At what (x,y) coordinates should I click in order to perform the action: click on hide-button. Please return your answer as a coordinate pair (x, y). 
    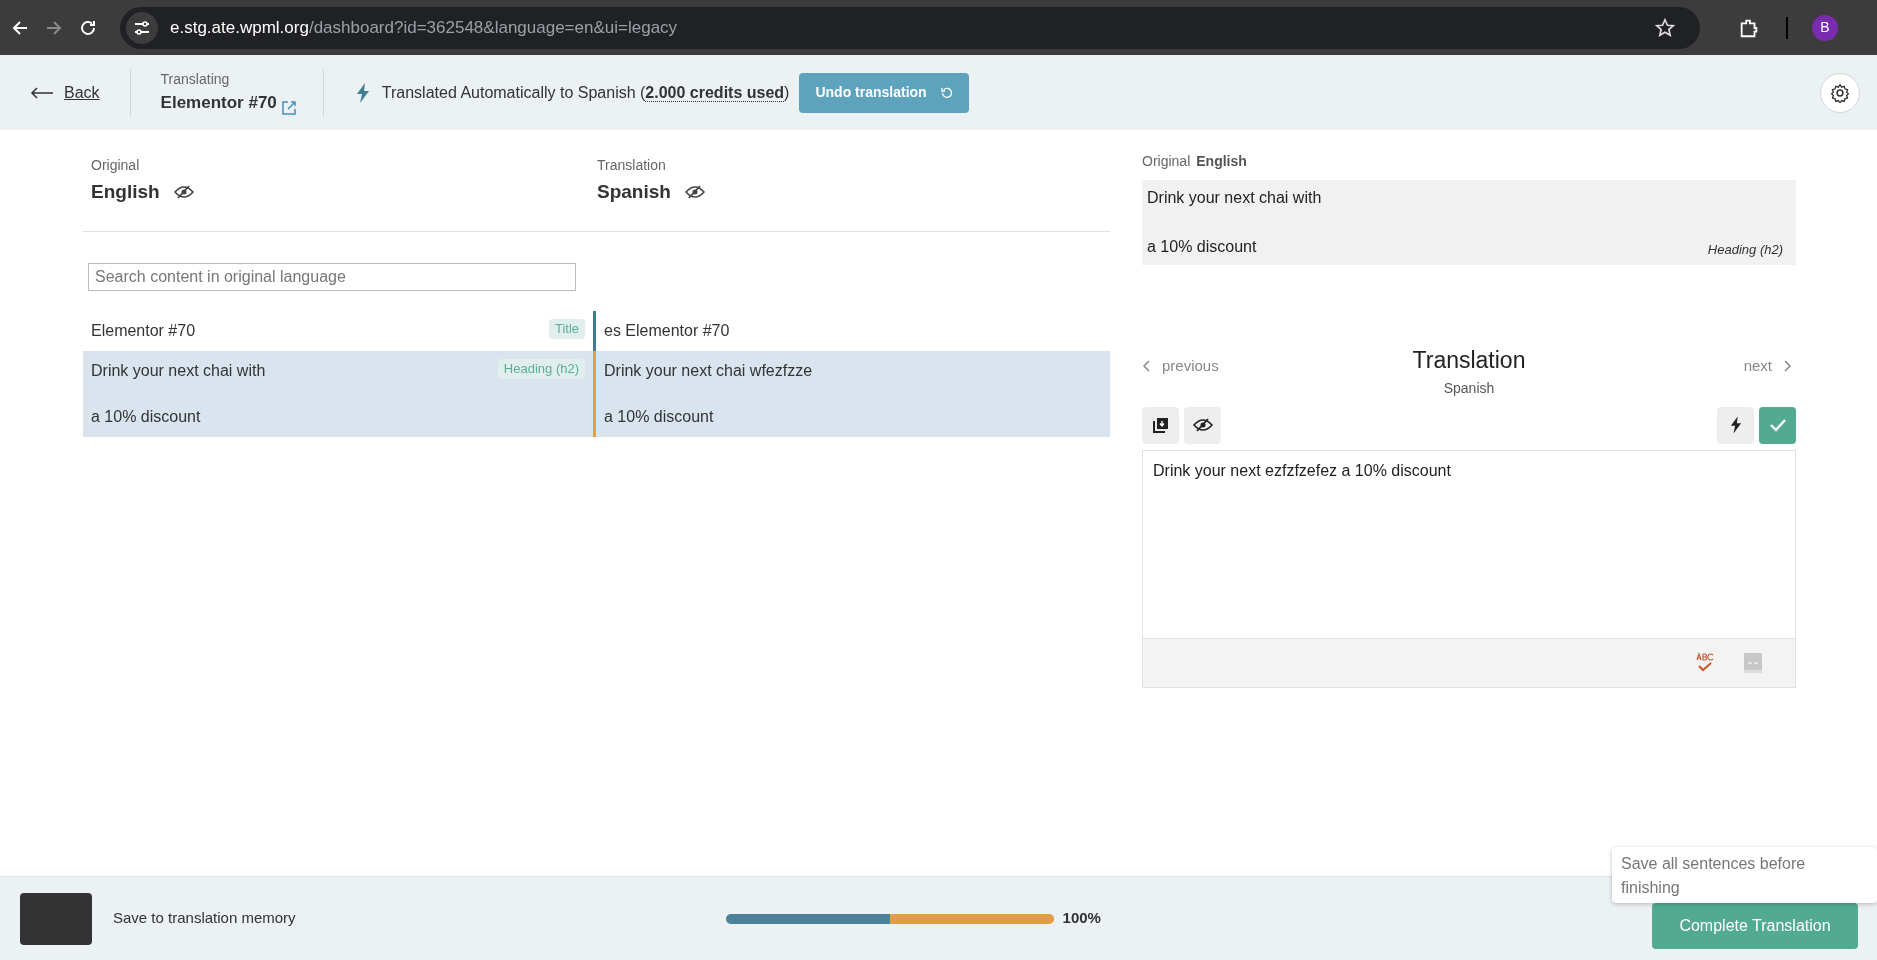
    Looking at the image, I should click on (1202, 425).